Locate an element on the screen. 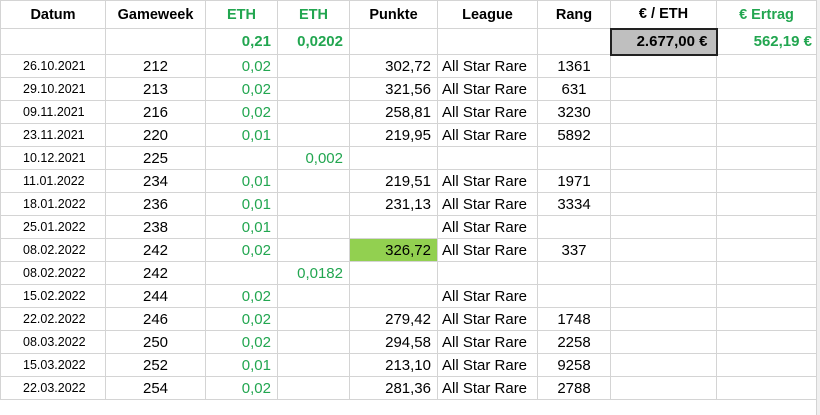 The width and height of the screenshot is (820, 415). total-eth: 0,21 is located at coordinates (241, 41).